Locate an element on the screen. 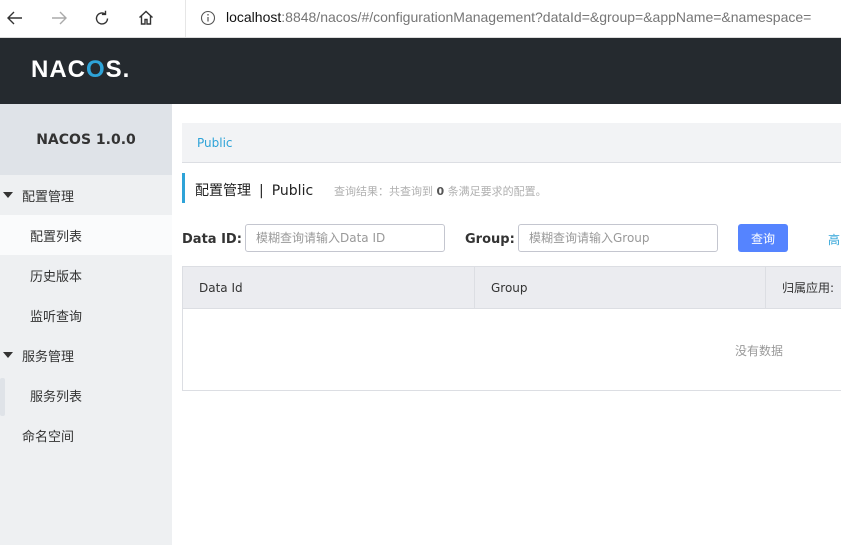  page-namespace: Public is located at coordinates (292, 191).